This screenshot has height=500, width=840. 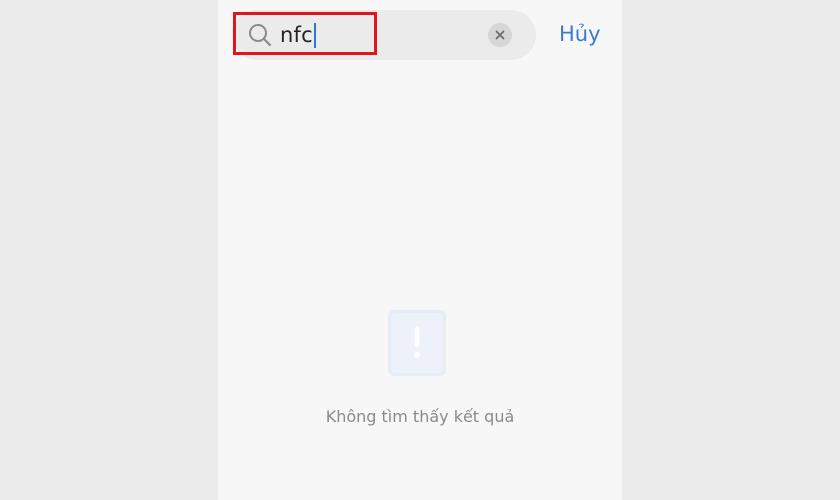 I want to click on clear-search-button, so click(x=500, y=35).